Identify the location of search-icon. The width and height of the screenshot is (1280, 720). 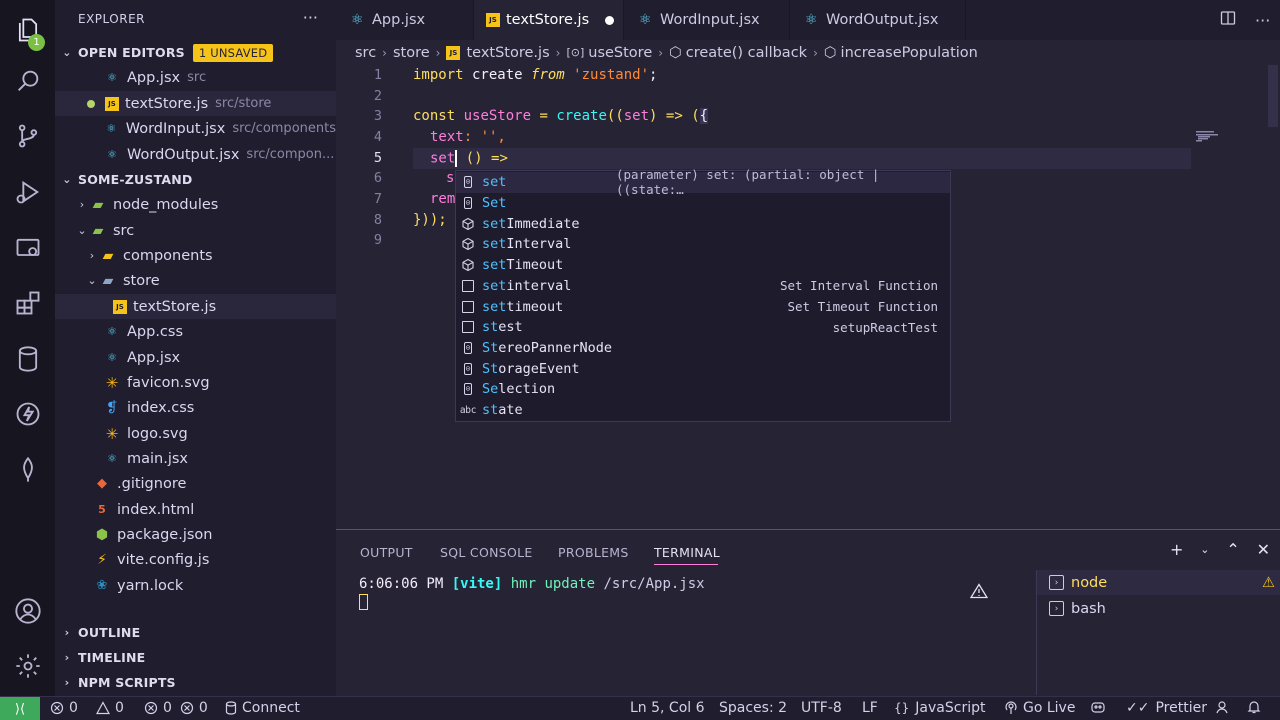
(27, 81).